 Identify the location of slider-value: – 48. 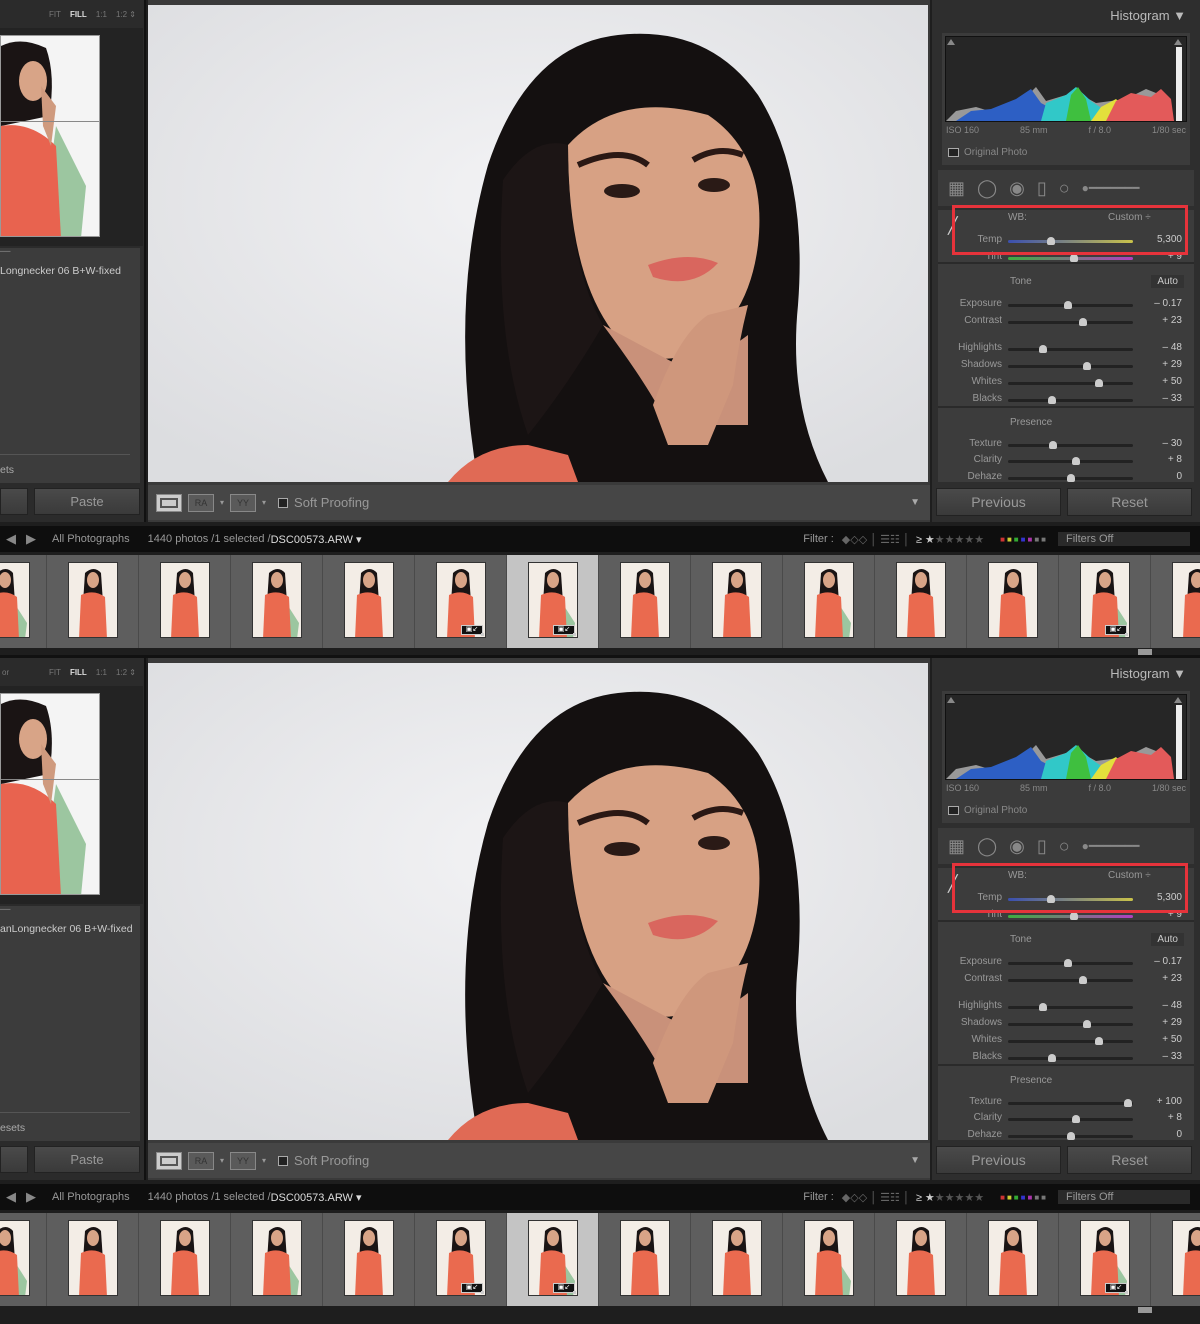
(1172, 1005).